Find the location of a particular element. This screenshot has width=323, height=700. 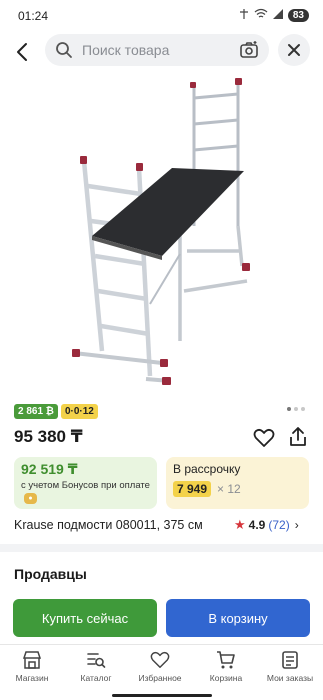

top-bar is located at coordinates (161, 52).